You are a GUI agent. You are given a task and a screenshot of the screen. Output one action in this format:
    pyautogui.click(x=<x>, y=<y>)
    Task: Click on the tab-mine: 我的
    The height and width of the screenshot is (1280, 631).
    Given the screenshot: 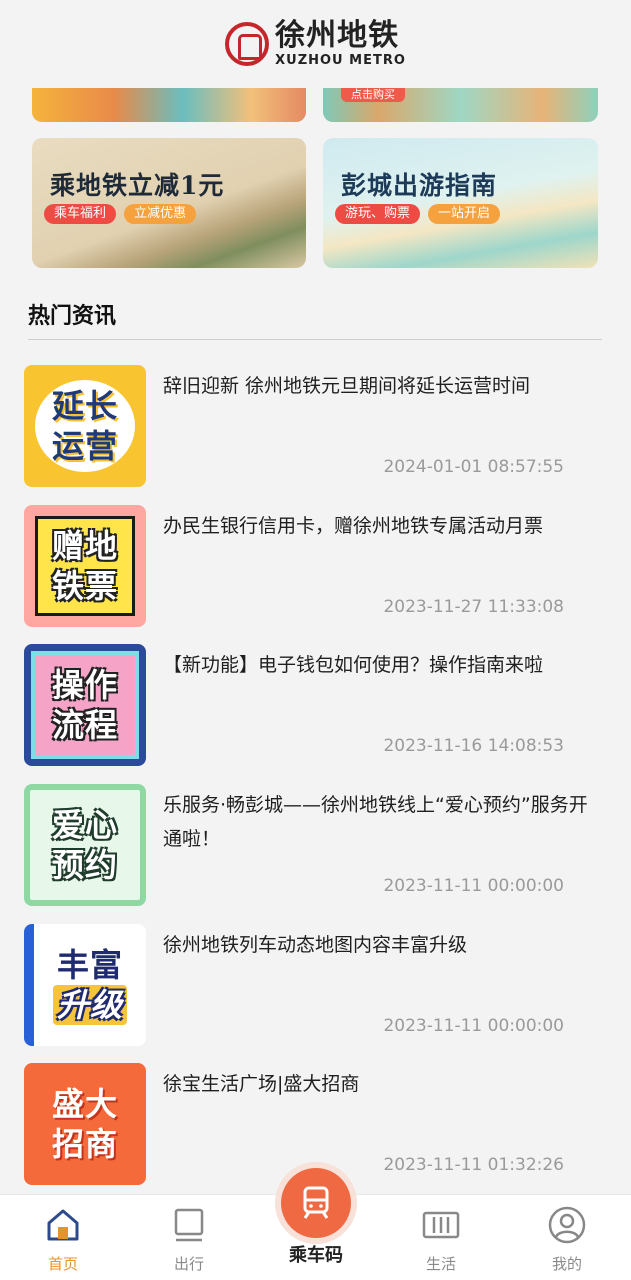 What is the action you would take?
    pyautogui.click(x=567, y=1237)
    